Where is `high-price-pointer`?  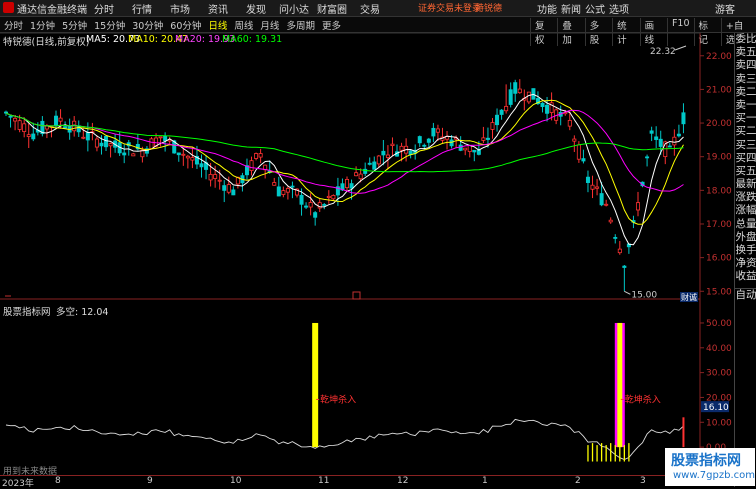 high-price-pointer is located at coordinates (680, 48).